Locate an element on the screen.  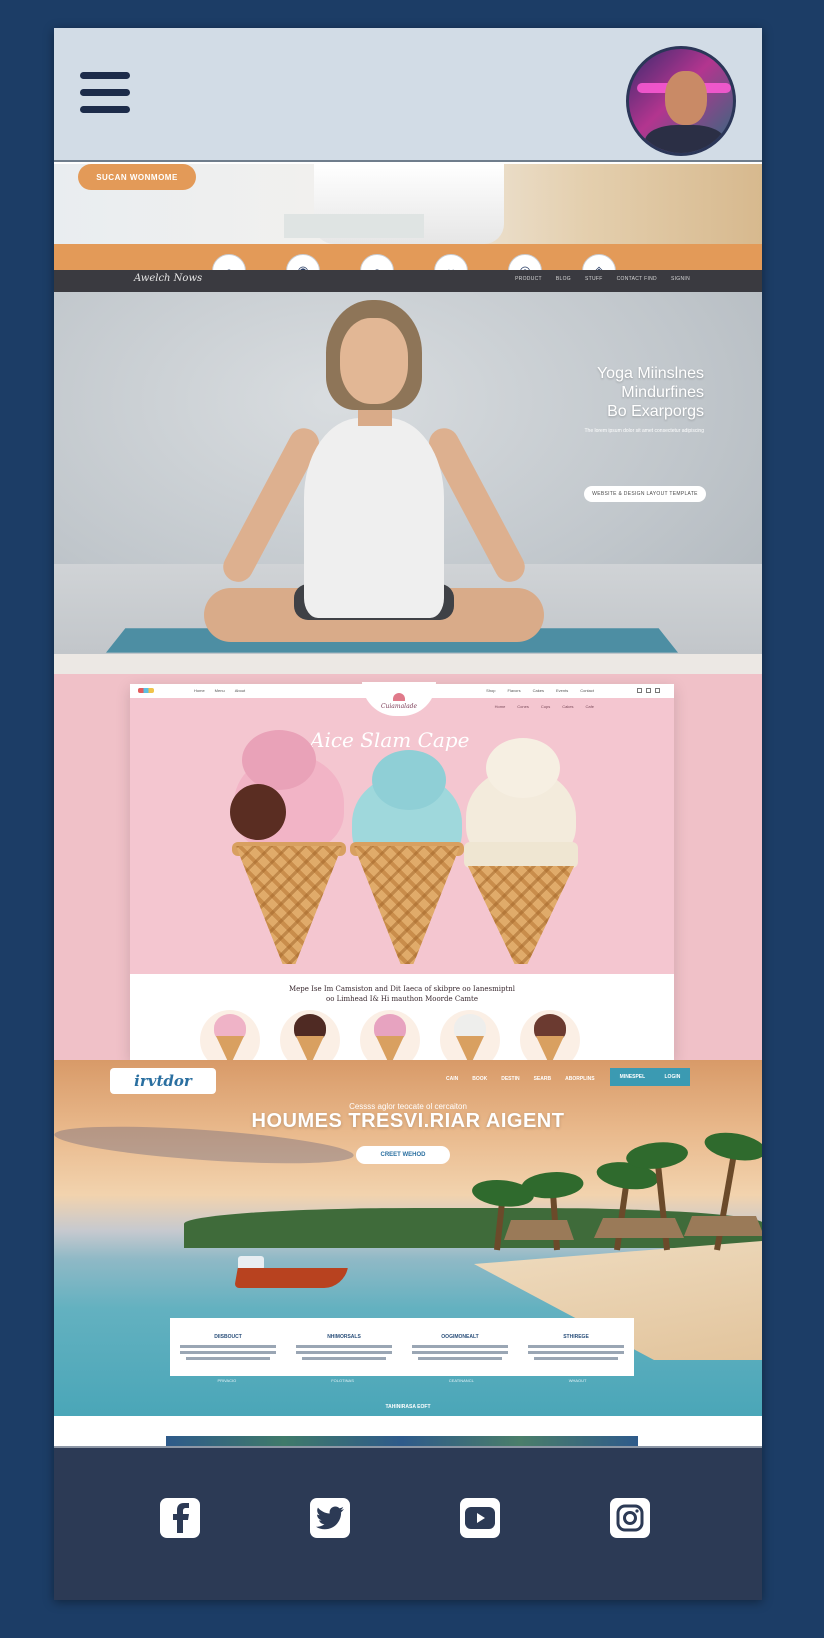
travel-nav-link: CAIN is located at coordinates (452, 1079).